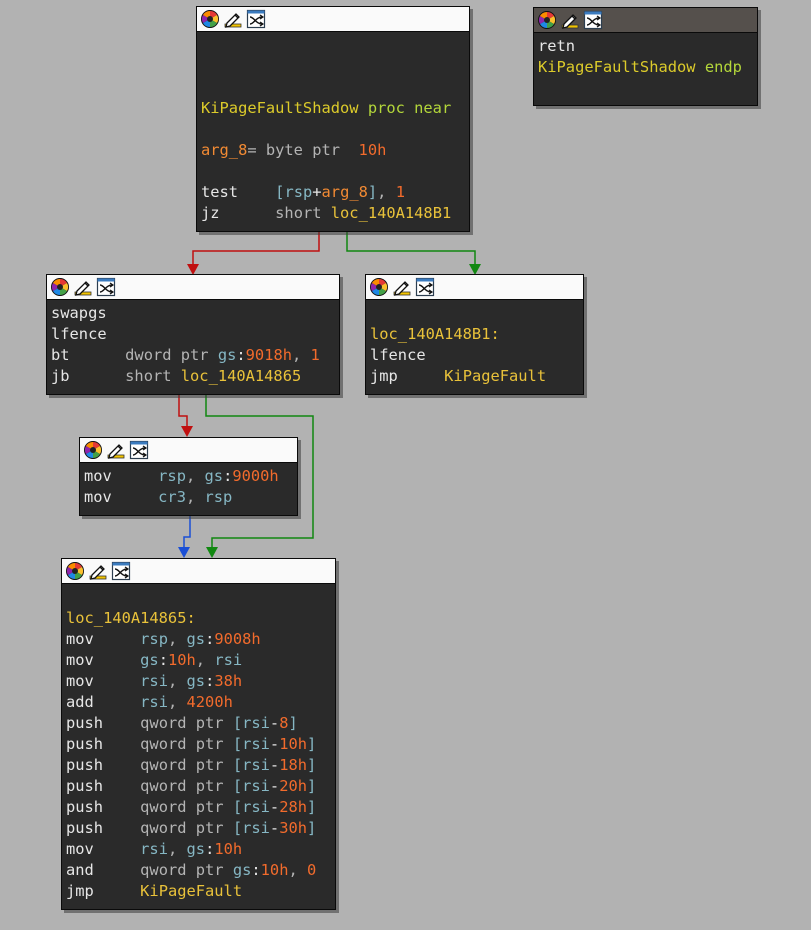  What do you see at coordinates (80, 870) in the screenshot?
I see `code-token: and` at bounding box center [80, 870].